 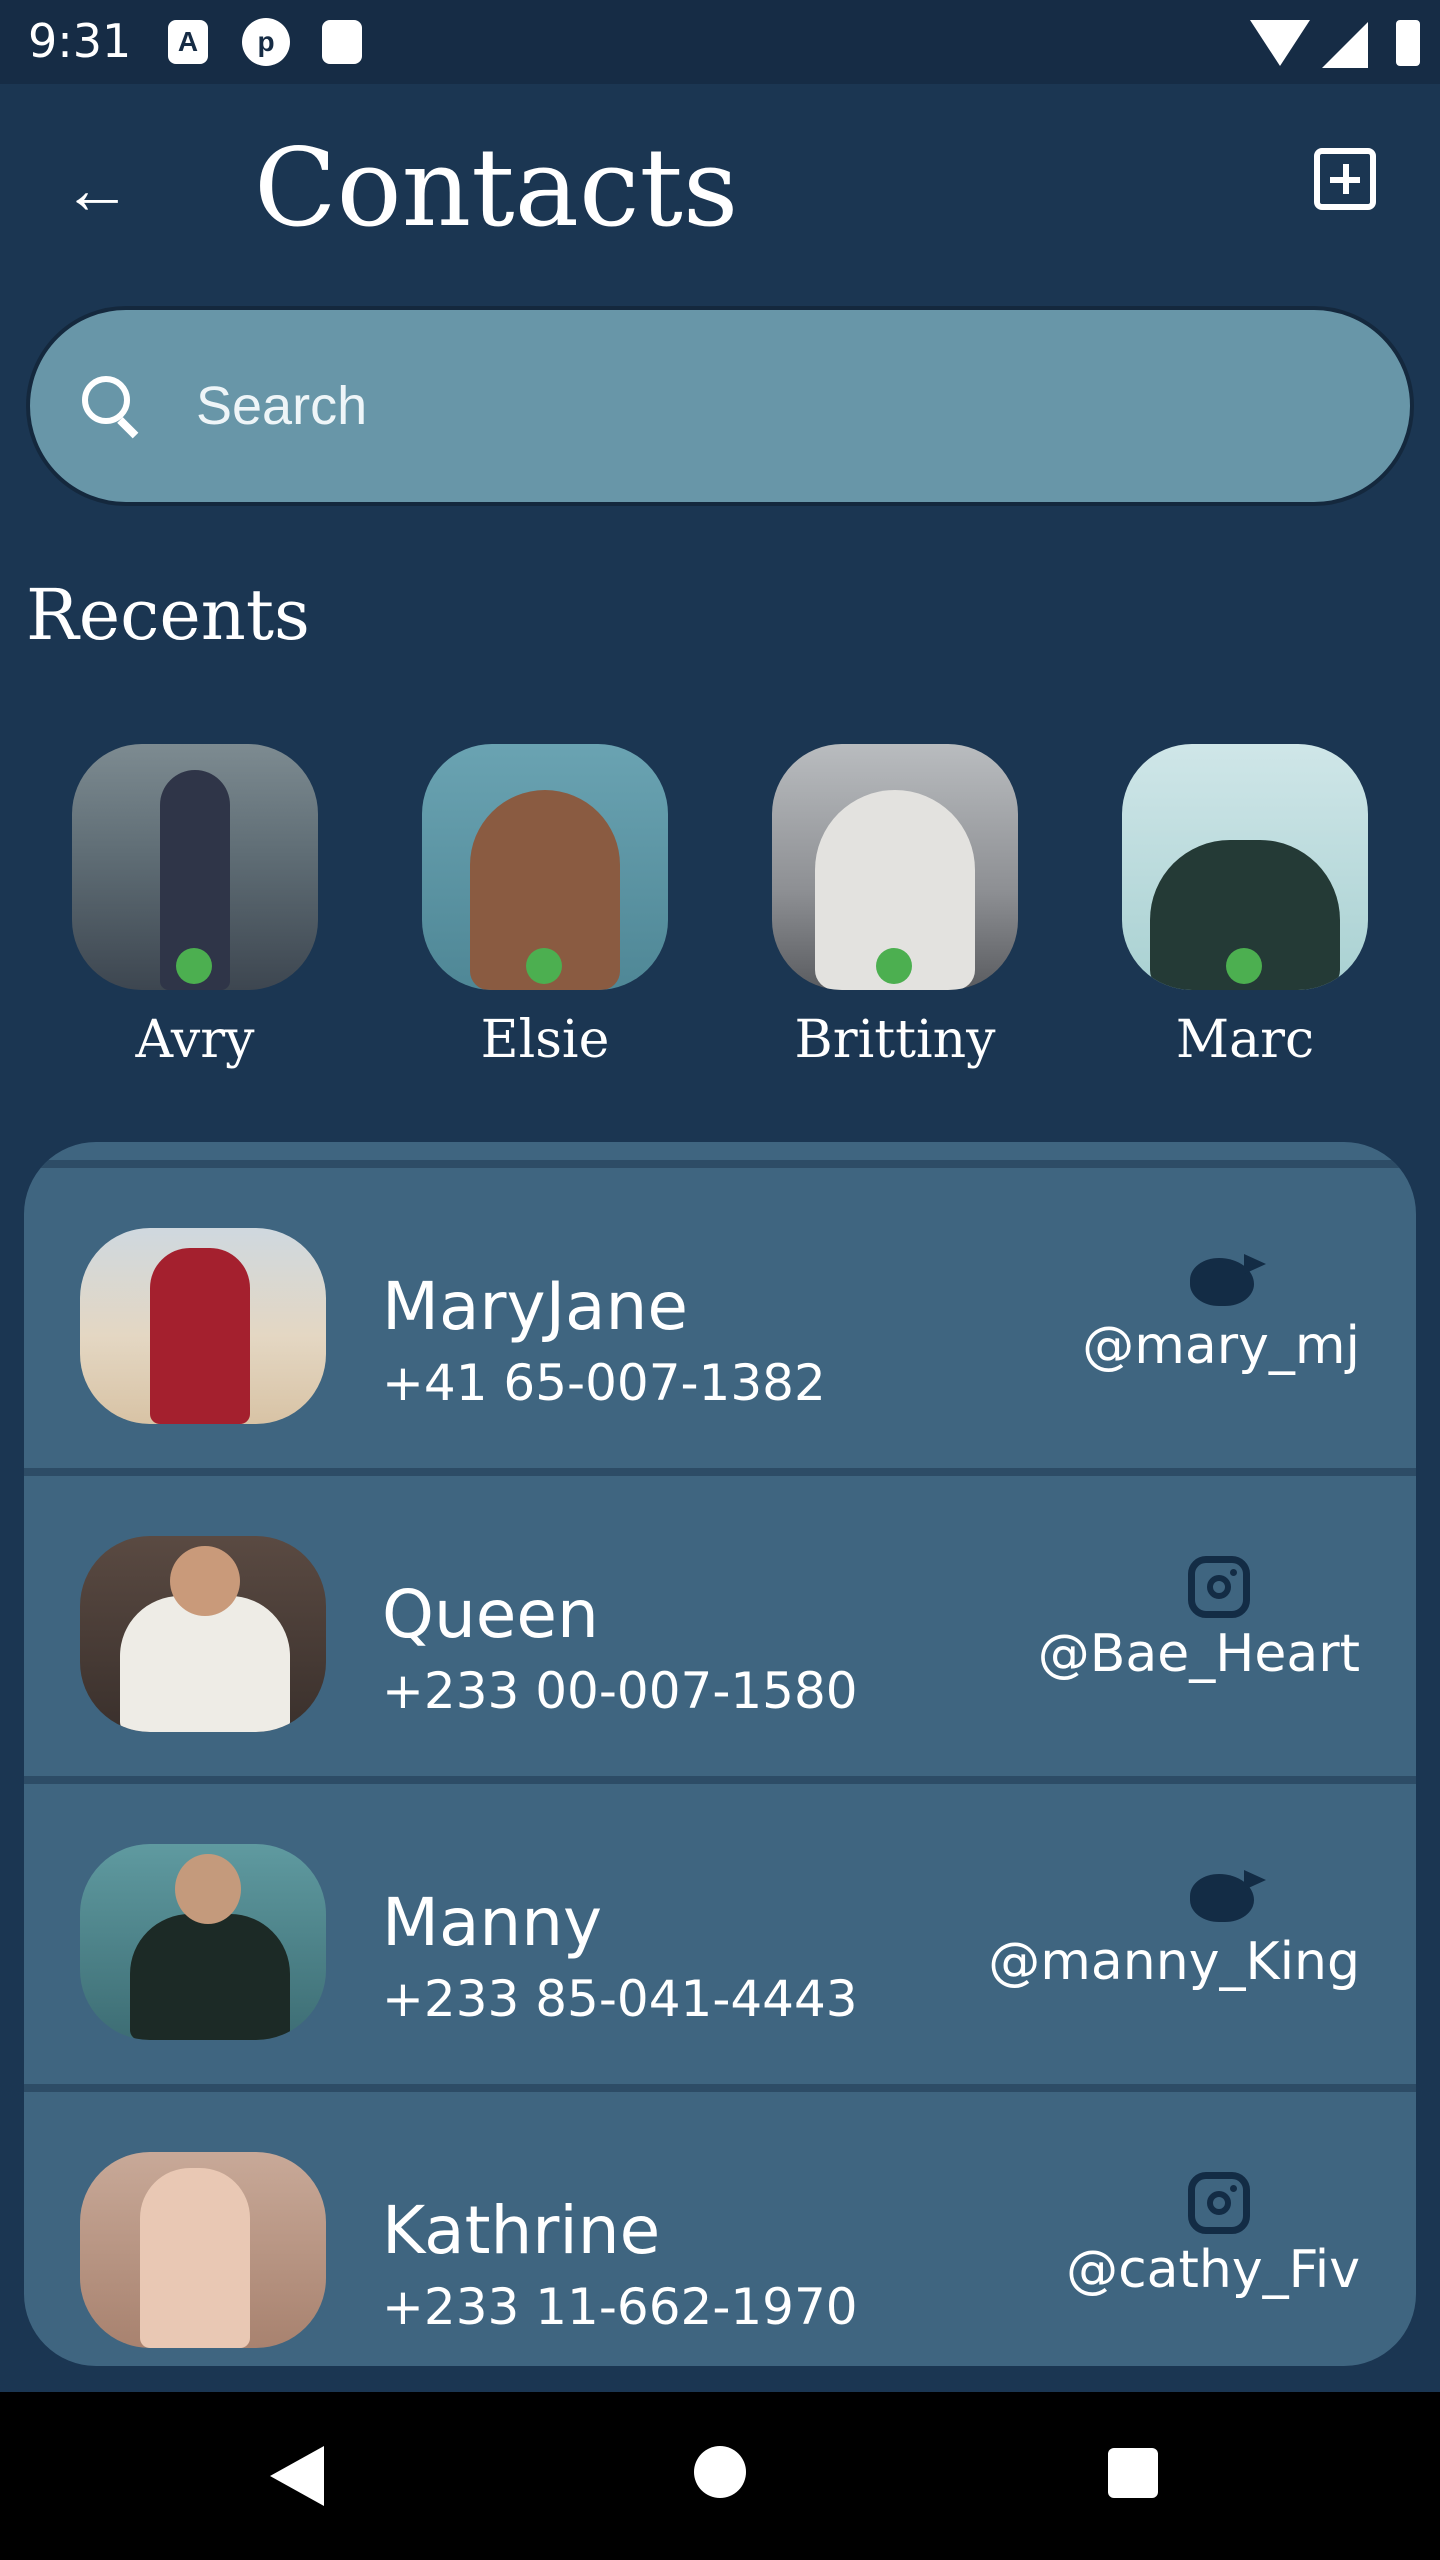 What do you see at coordinates (266, 42) in the screenshot?
I see `p-icon: p` at bounding box center [266, 42].